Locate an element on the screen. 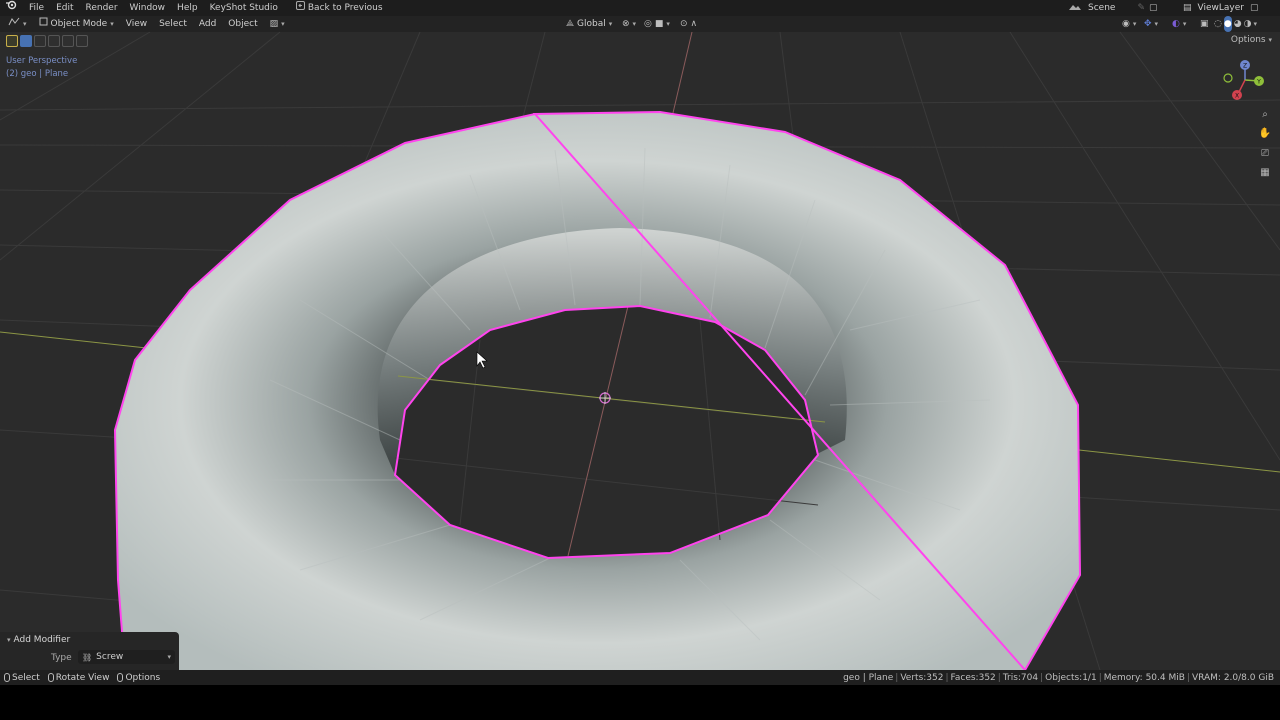 The width and height of the screenshot is (1280, 720). menu-window: Window is located at coordinates (148, 8).